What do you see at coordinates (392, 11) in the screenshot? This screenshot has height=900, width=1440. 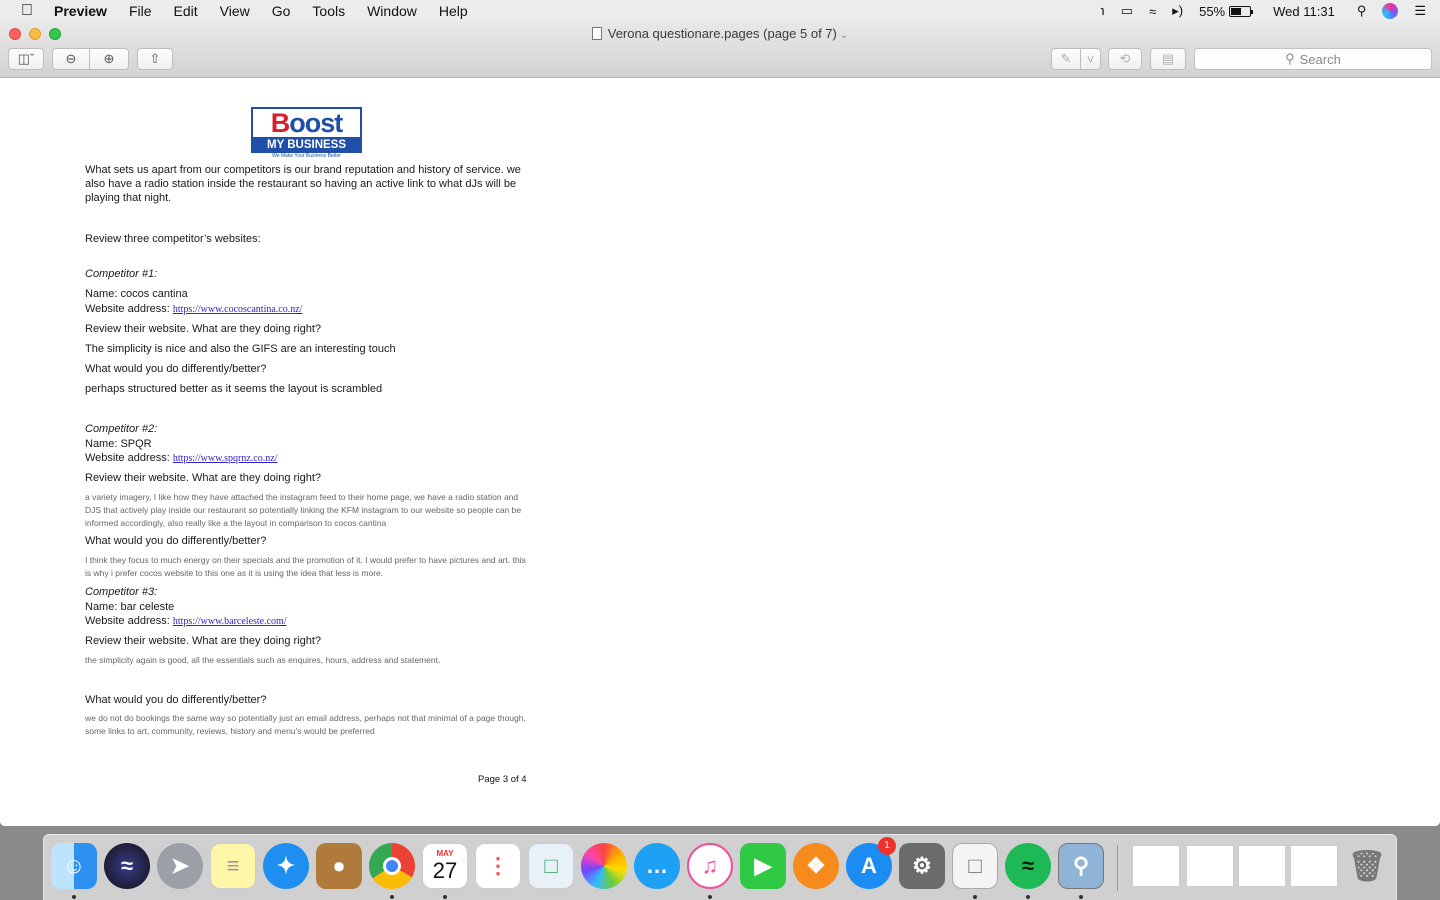 I see `menu-window: Window` at bounding box center [392, 11].